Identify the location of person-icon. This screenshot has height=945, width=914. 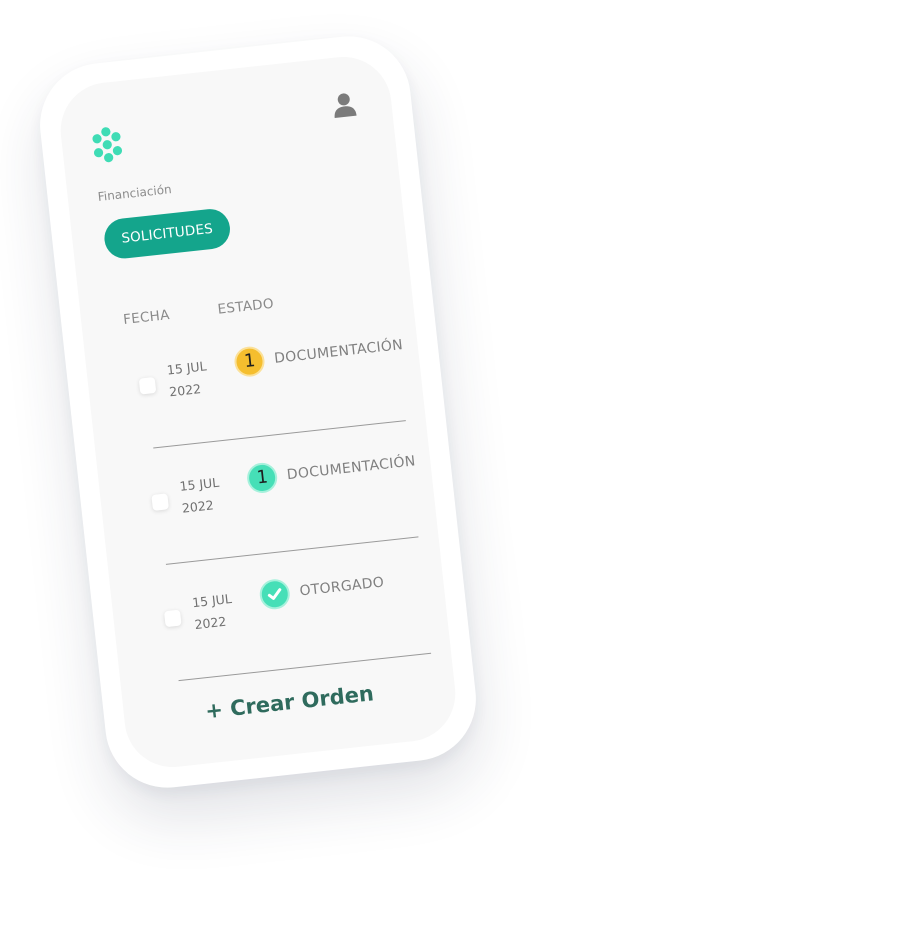
(344, 105).